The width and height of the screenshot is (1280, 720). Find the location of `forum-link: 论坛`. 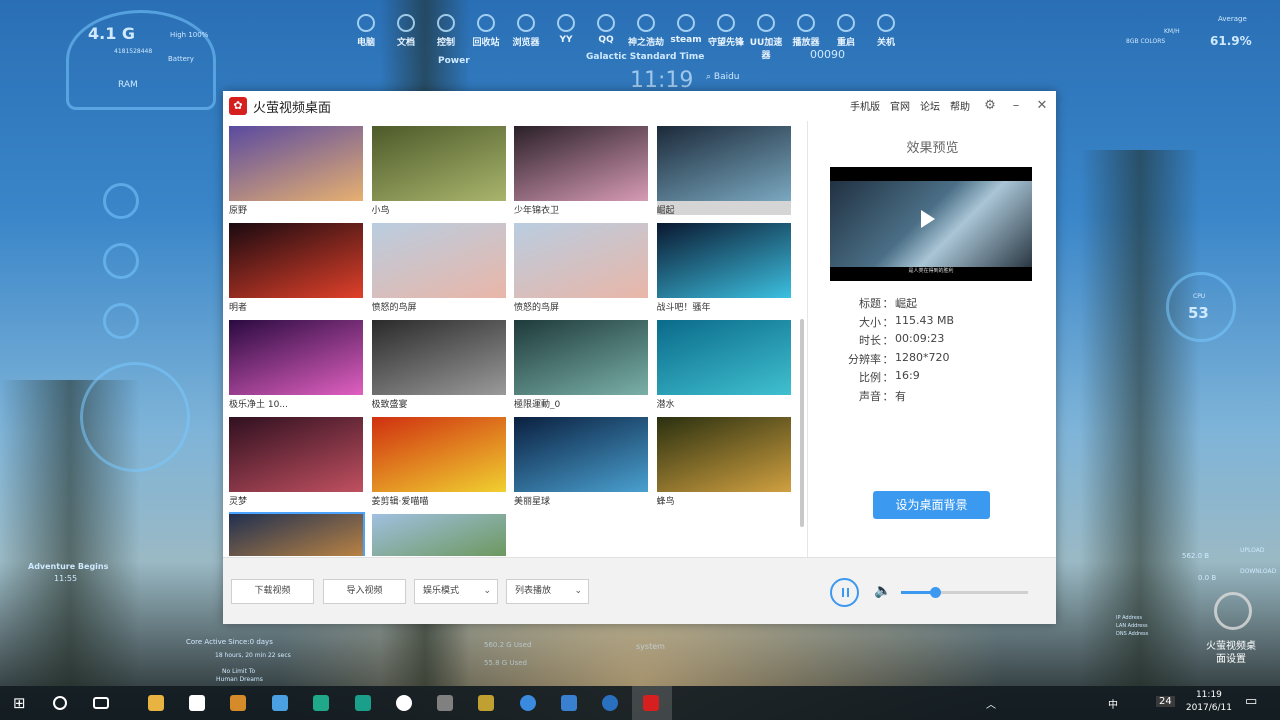

forum-link: 论坛 is located at coordinates (930, 105).